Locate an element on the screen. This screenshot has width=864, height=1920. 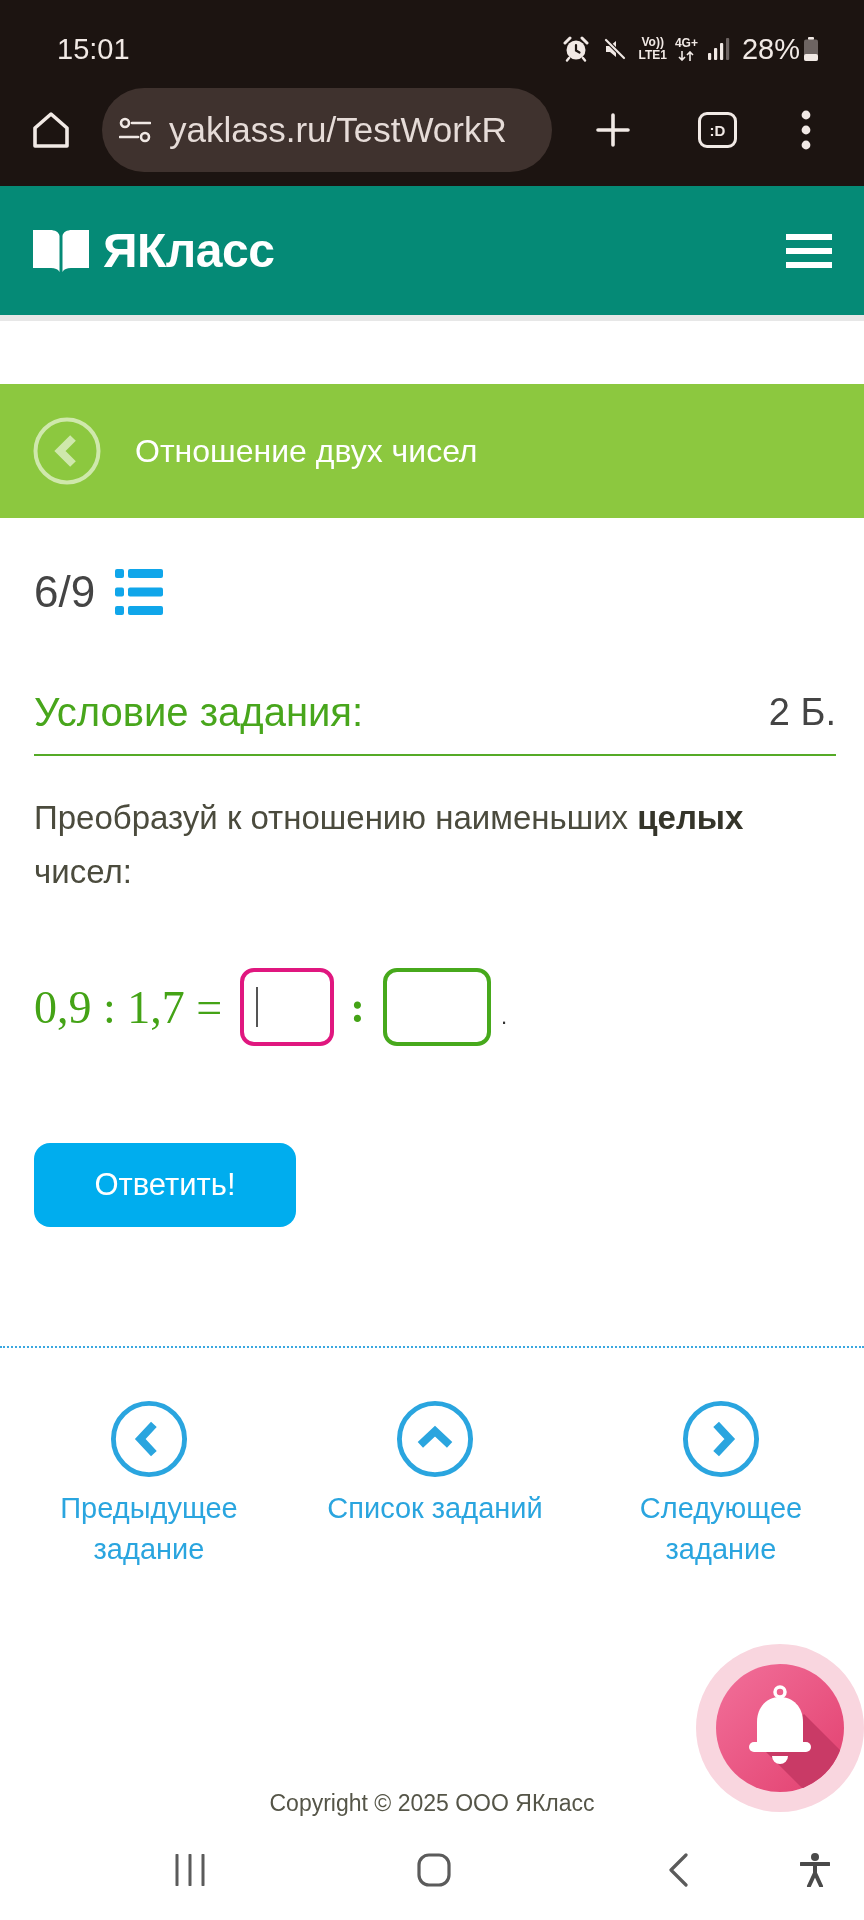
status-time: 15:01 is located at coordinates (93, 49).